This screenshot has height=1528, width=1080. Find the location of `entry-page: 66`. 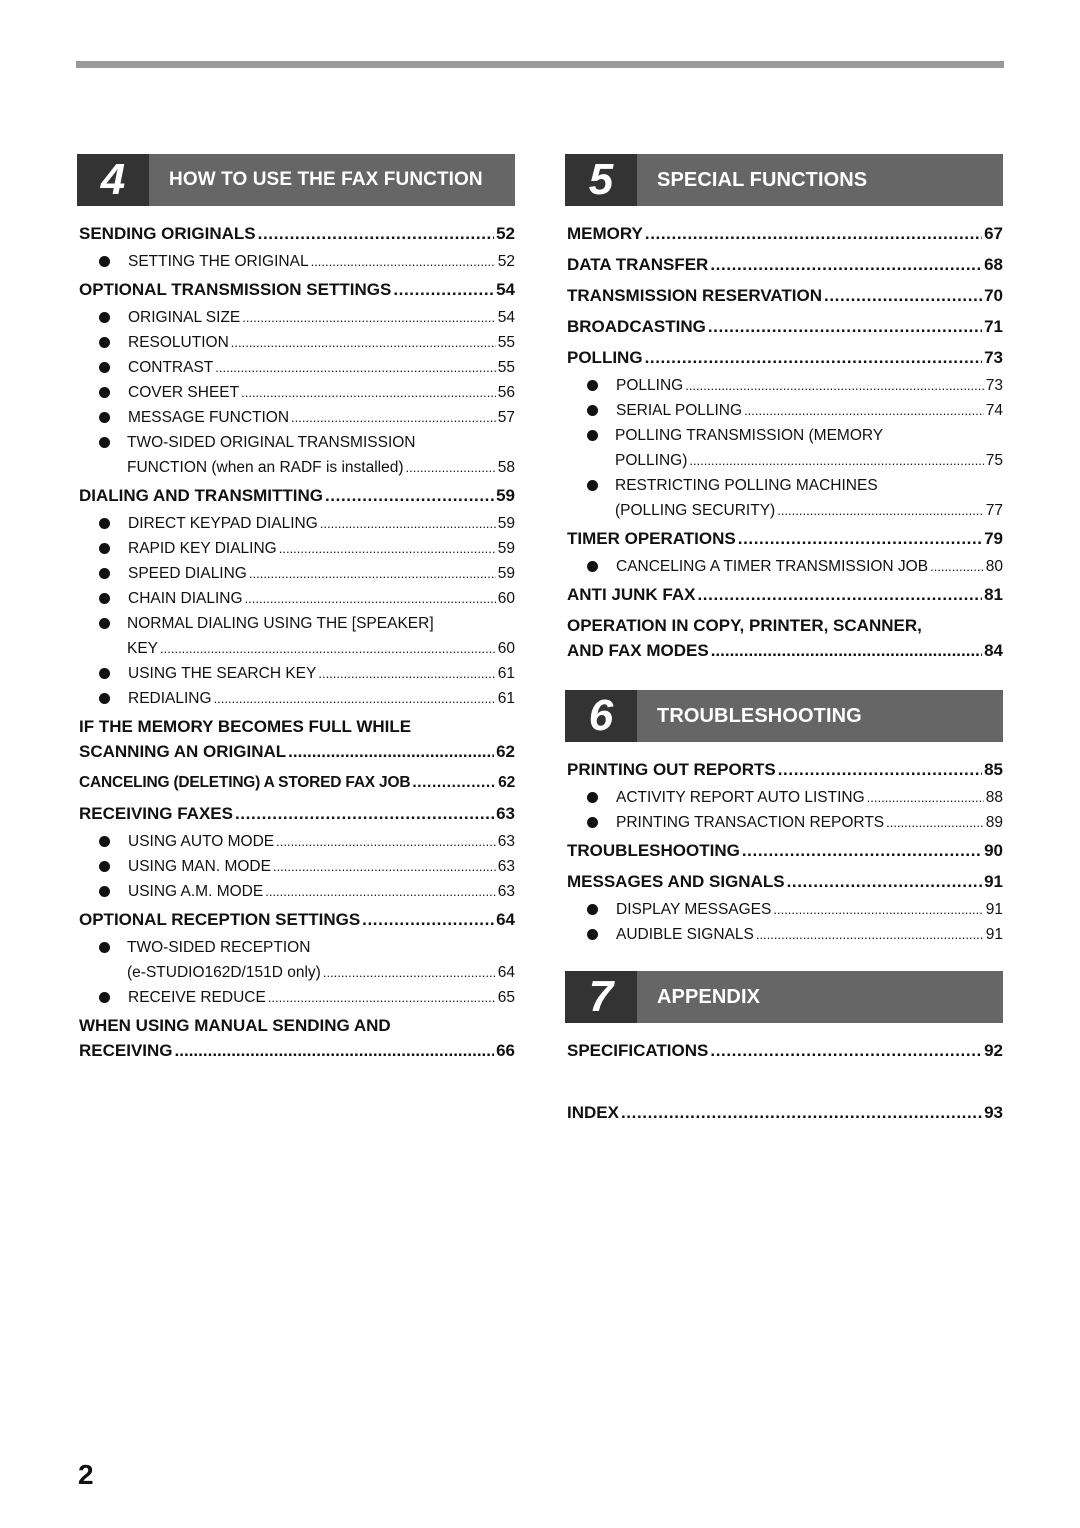

entry-page: 66 is located at coordinates (505, 1050).